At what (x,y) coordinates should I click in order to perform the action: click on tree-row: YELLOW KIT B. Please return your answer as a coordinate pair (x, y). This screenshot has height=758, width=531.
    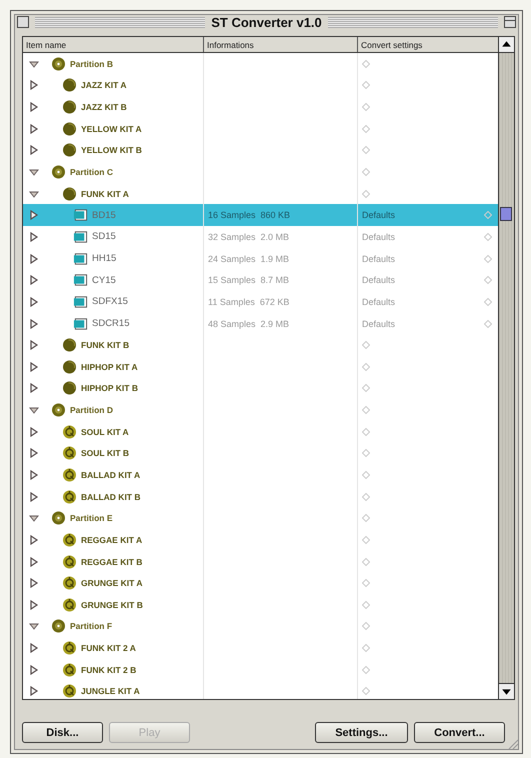
    Looking at the image, I should click on (260, 151).